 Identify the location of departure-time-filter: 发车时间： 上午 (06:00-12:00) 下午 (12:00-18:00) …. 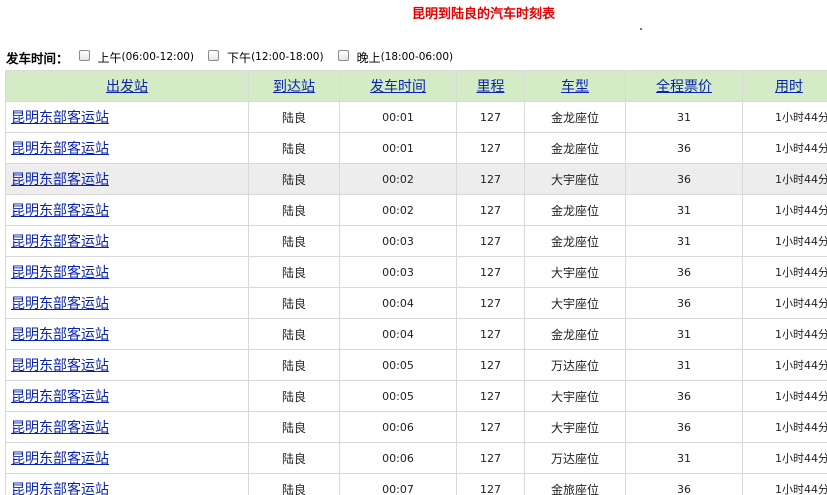
(236, 57).